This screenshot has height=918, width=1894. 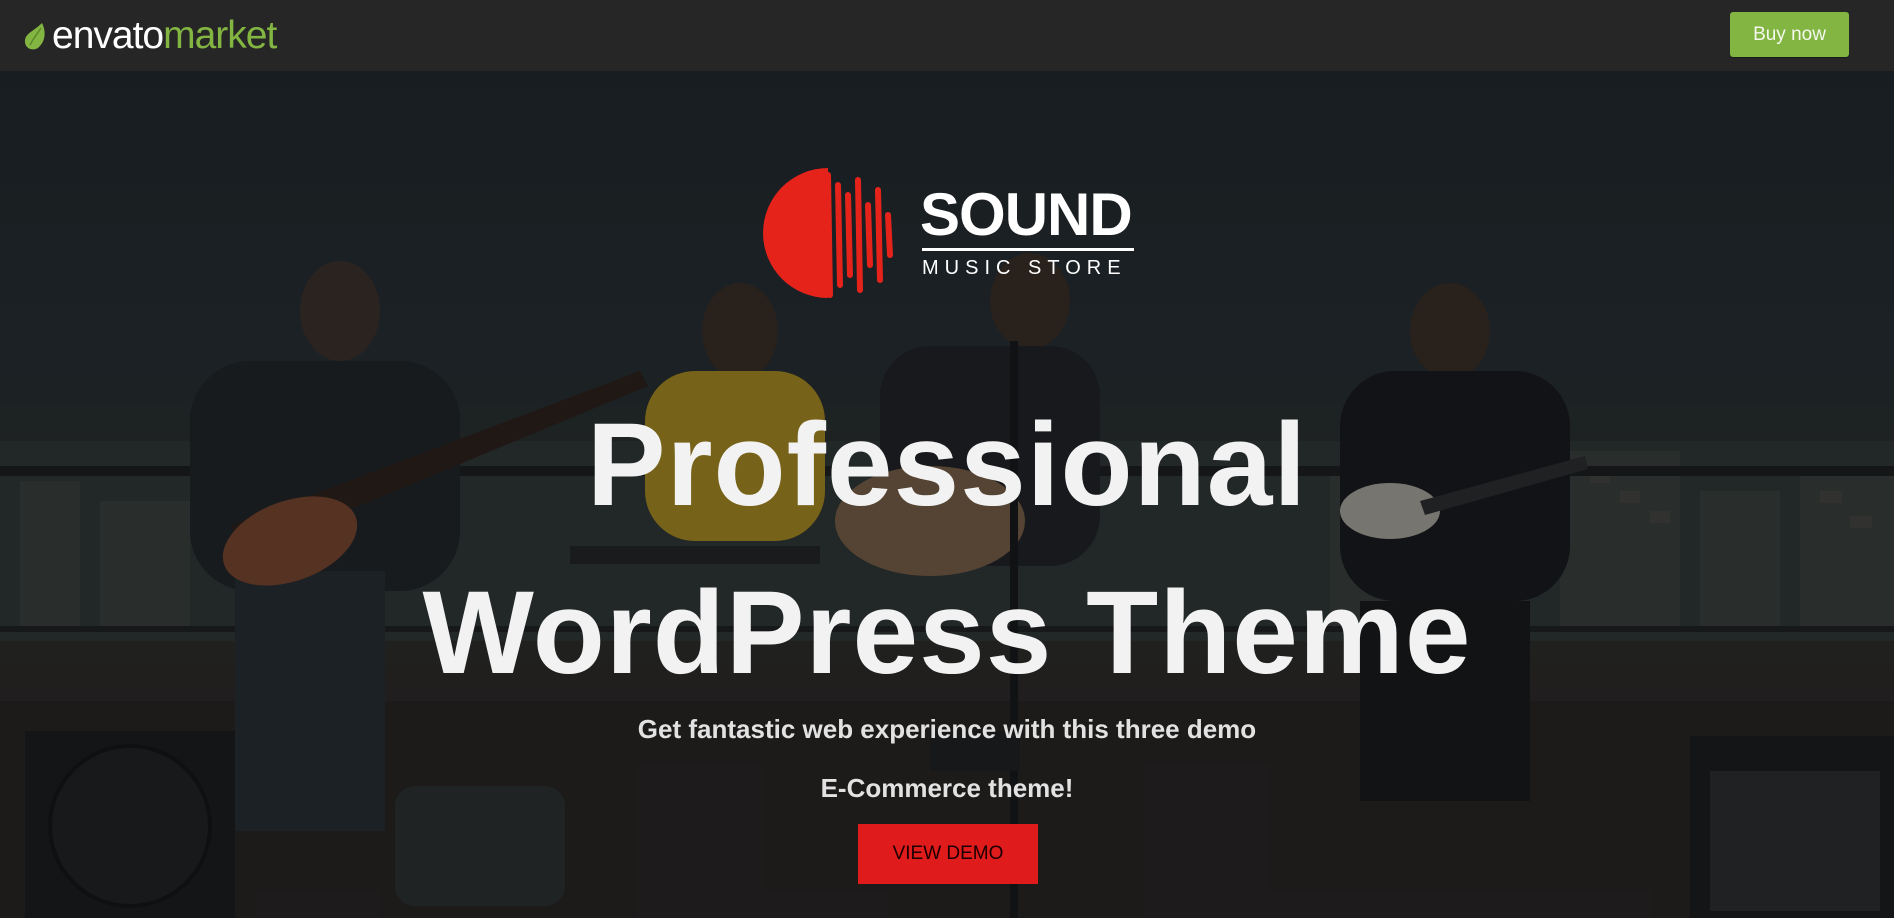 I want to click on logo-divider, so click(x=1028, y=249).